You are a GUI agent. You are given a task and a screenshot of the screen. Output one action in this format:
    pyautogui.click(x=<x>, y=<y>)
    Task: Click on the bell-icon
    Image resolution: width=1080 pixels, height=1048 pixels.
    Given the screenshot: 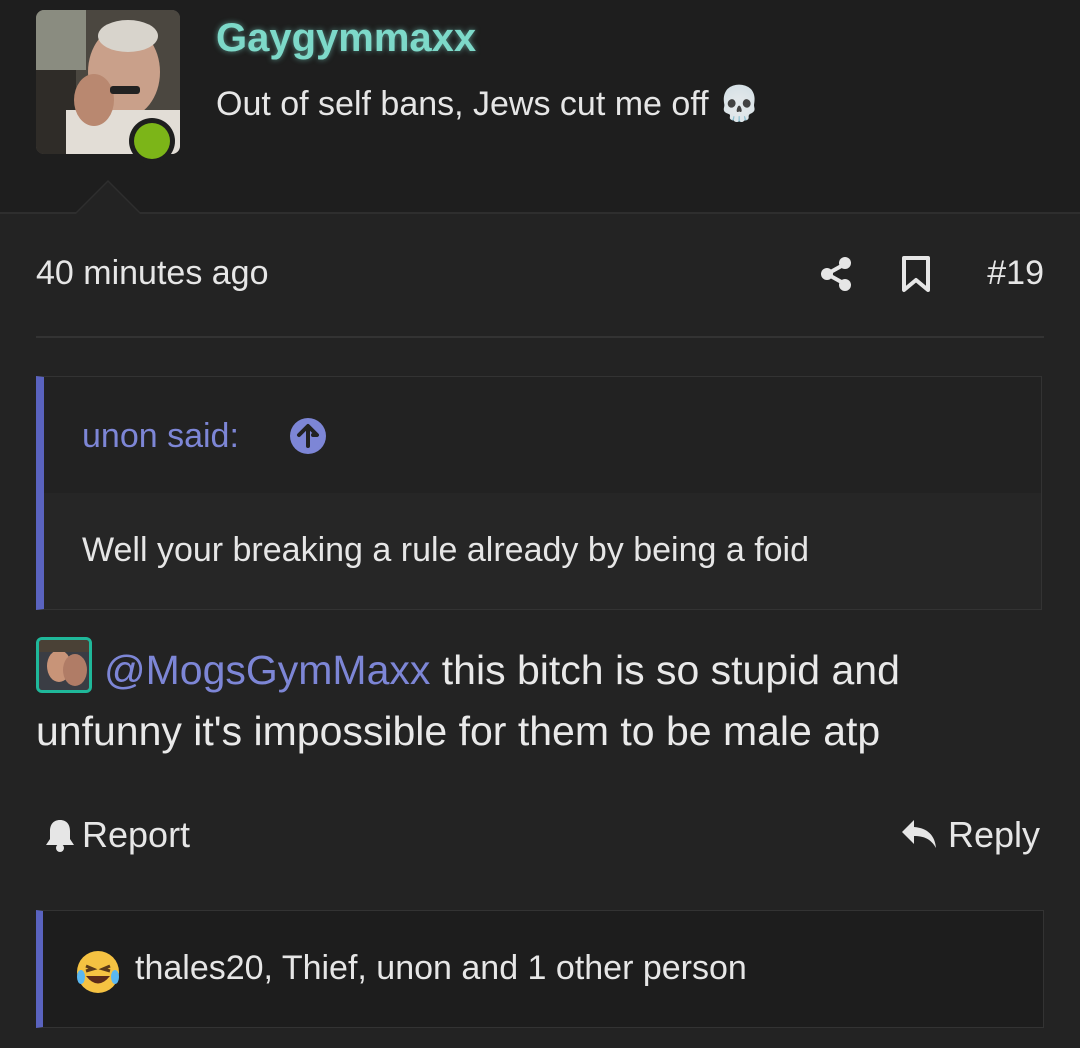 What is the action you would take?
    pyautogui.click(x=60, y=836)
    